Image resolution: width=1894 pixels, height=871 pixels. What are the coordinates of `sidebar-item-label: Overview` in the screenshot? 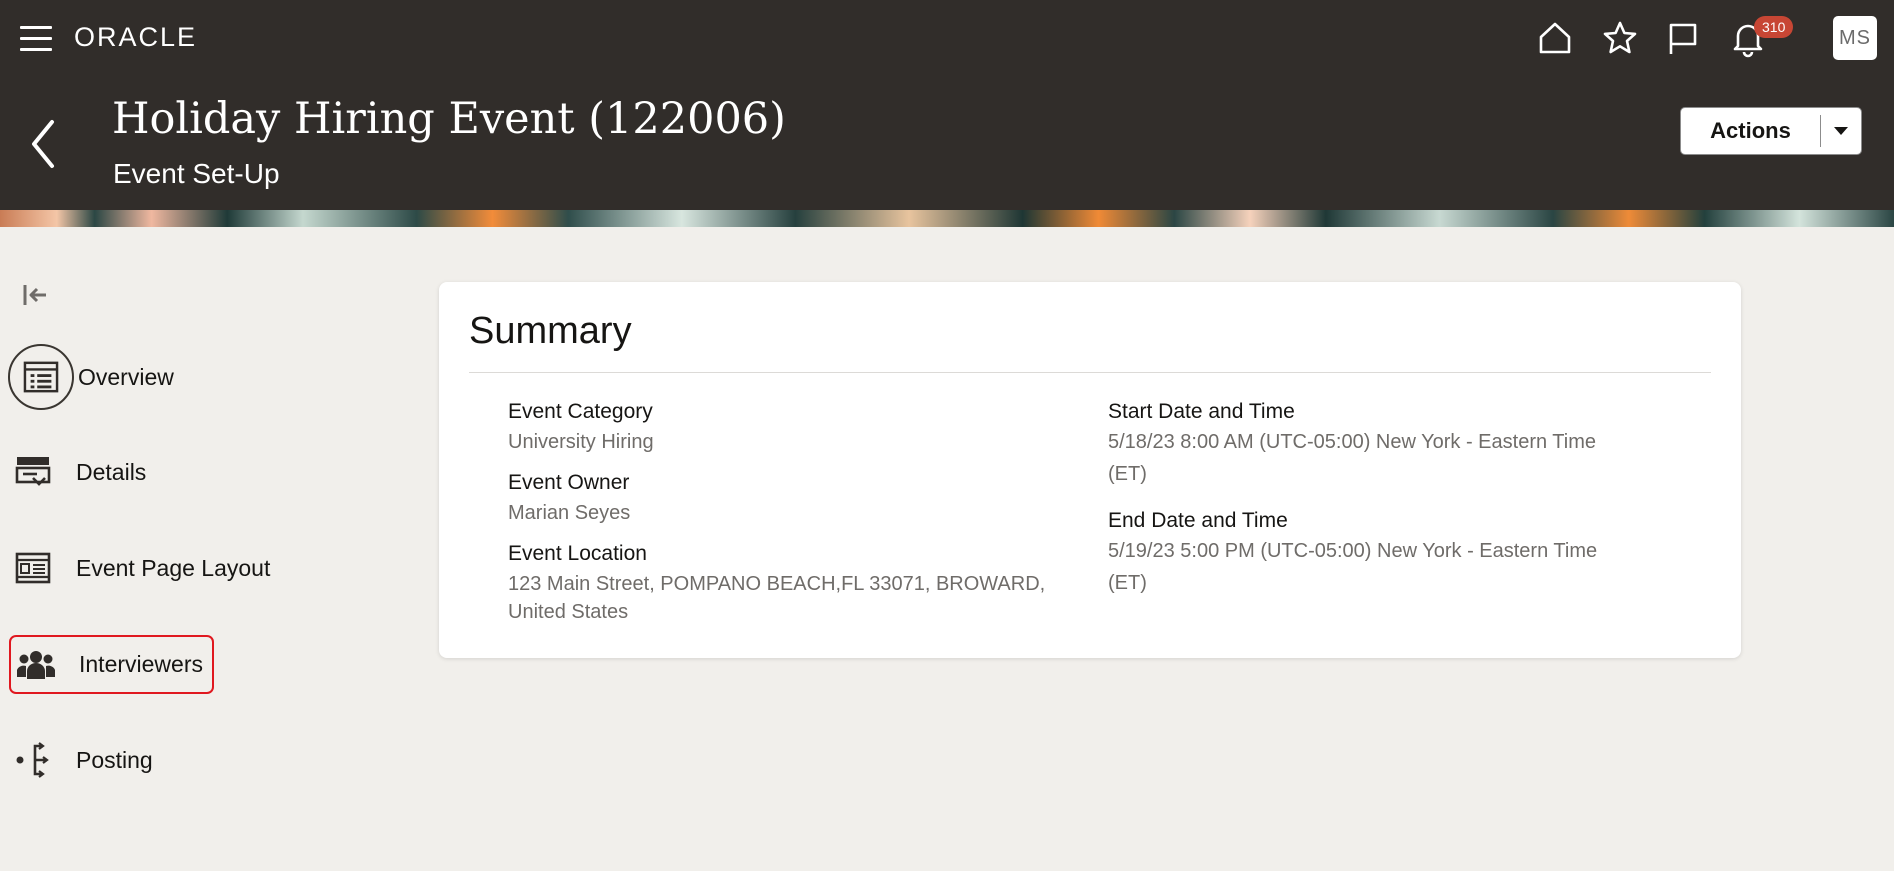 It's located at (126, 376).